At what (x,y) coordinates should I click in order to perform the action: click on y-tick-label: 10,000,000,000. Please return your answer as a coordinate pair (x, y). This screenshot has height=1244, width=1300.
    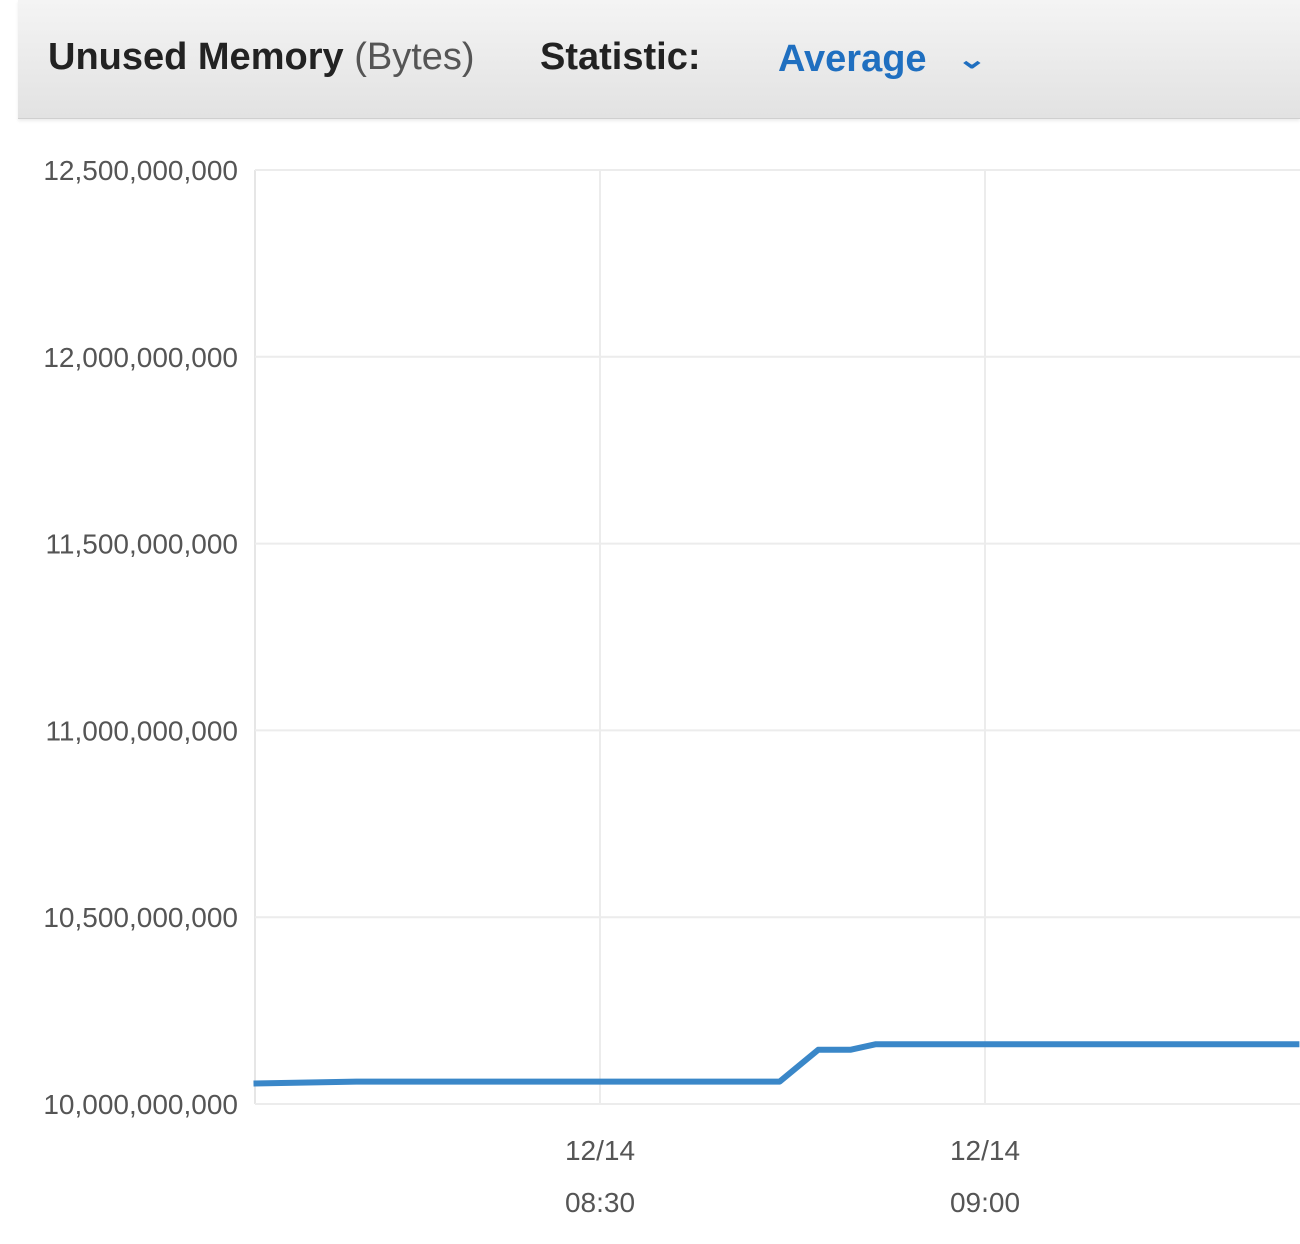
    Looking at the image, I should click on (140, 1104).